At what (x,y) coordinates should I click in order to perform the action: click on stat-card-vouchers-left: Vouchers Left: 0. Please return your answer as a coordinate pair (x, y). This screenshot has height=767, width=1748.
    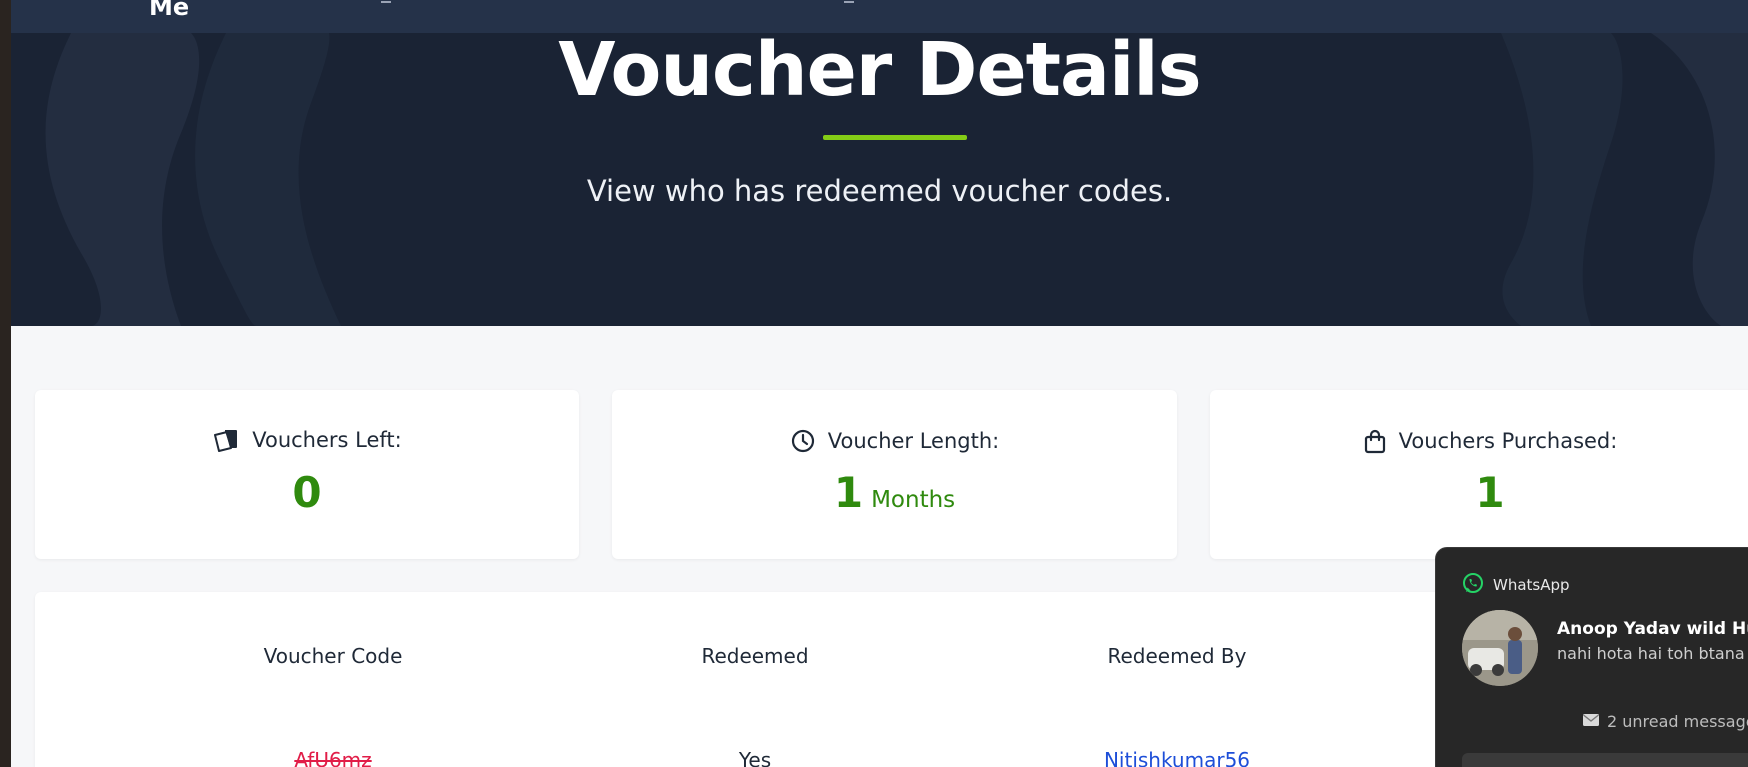
    Looking at the image, I should click on (307, 474).